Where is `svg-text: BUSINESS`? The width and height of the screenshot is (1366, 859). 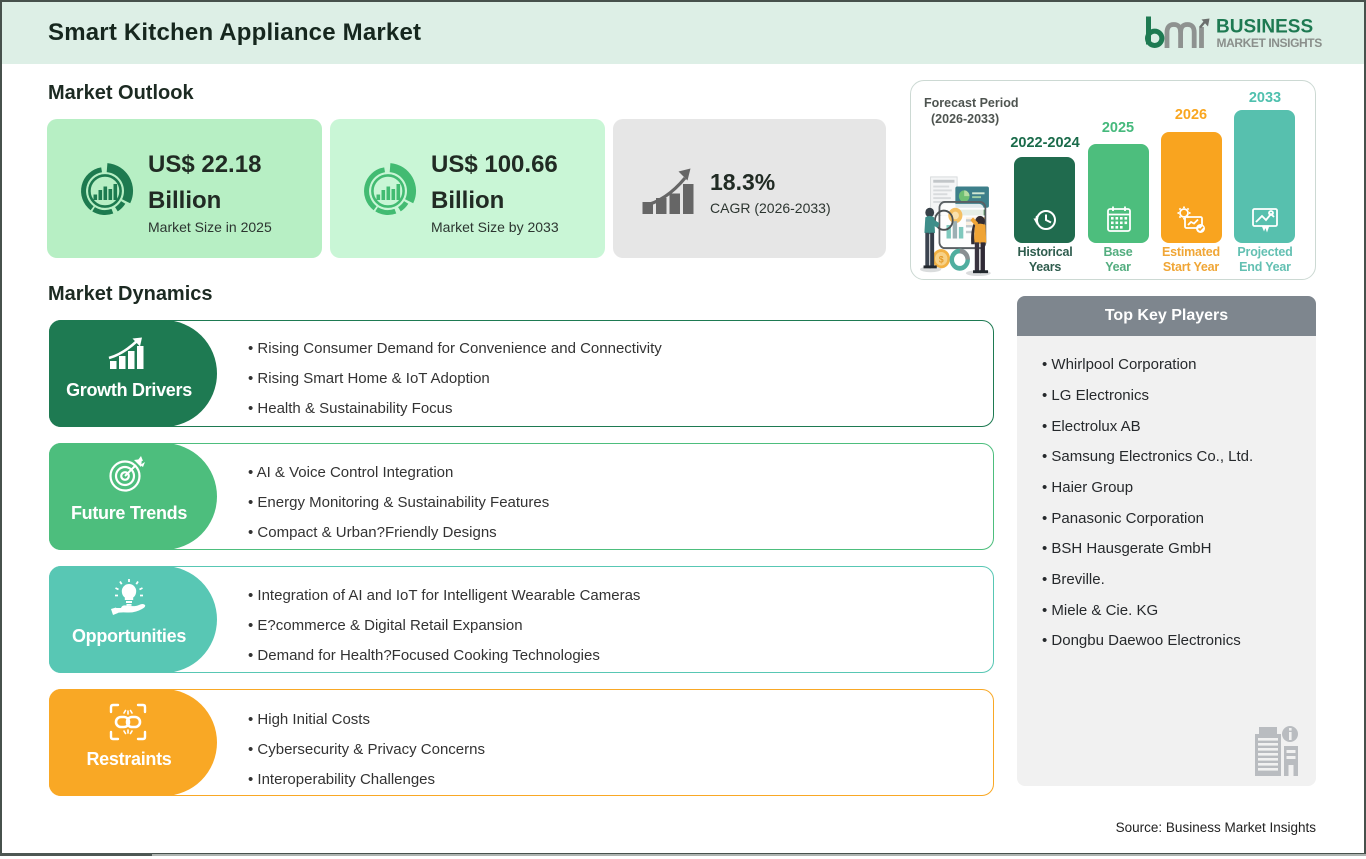
svg-text: BUSINESS is located at coordinates (1264, 26).